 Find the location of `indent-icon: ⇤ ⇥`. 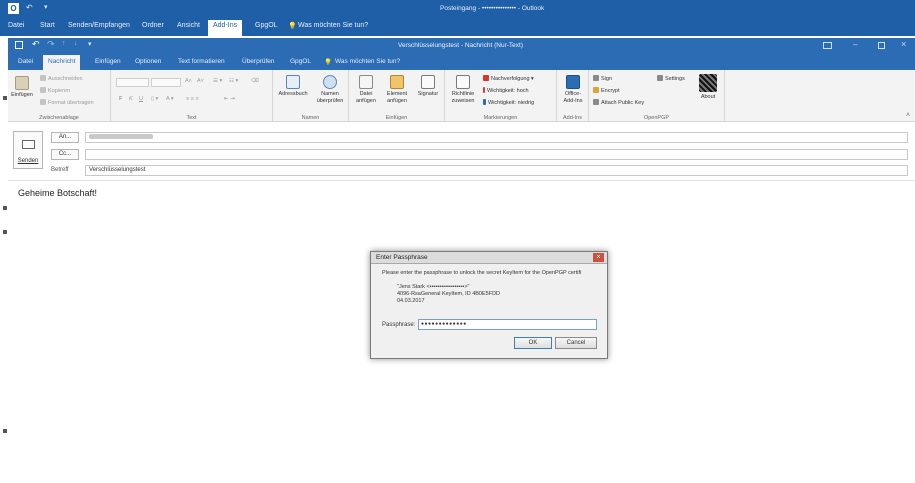

indent-icon: ⇤ ⇥ is located at coordinates (229, 99).